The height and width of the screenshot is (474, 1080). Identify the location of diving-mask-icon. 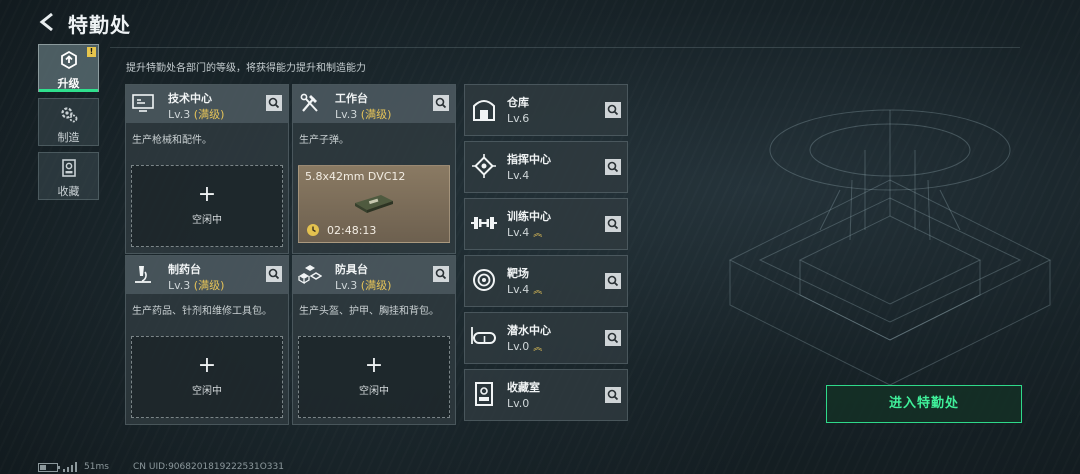
(484, 337).